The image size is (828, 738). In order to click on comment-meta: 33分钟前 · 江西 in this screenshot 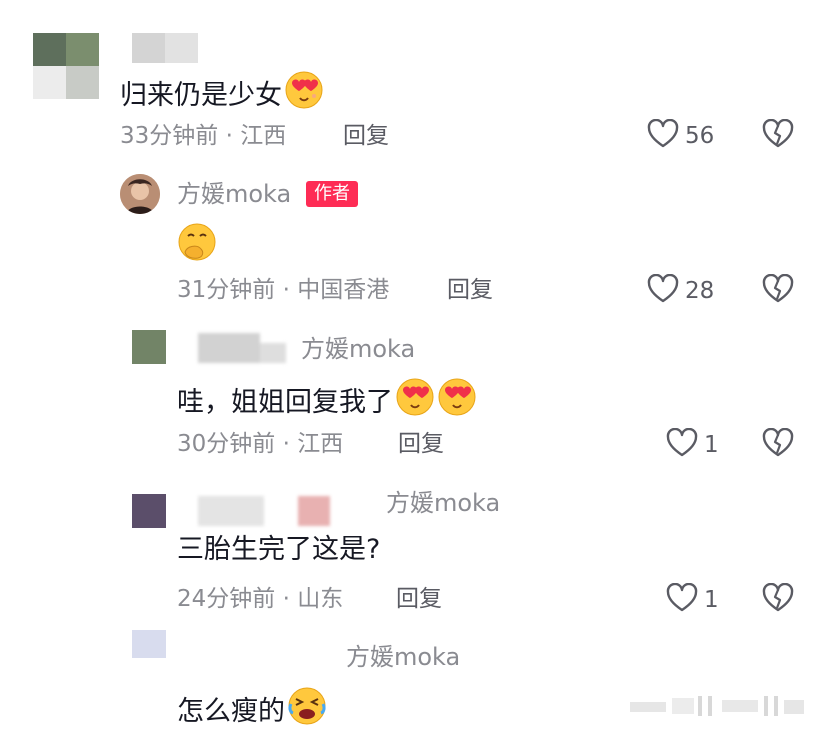, I will do `click(203, 136)`.